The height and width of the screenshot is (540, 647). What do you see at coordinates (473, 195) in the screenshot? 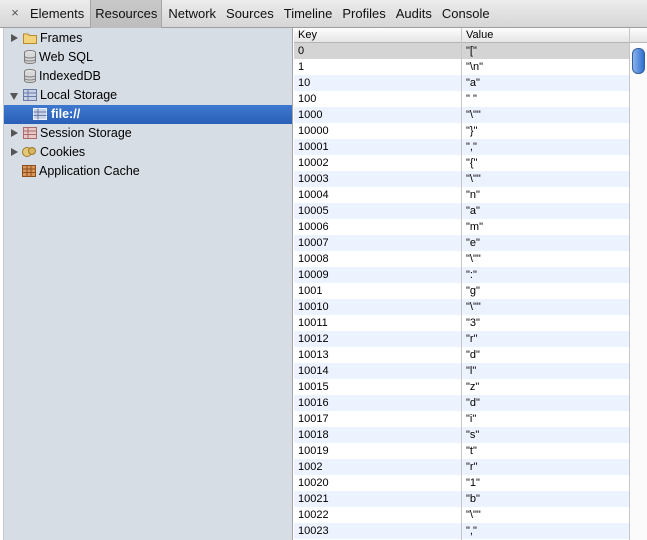
I see `value-cell: "n"` at bounding box center [473, 195].